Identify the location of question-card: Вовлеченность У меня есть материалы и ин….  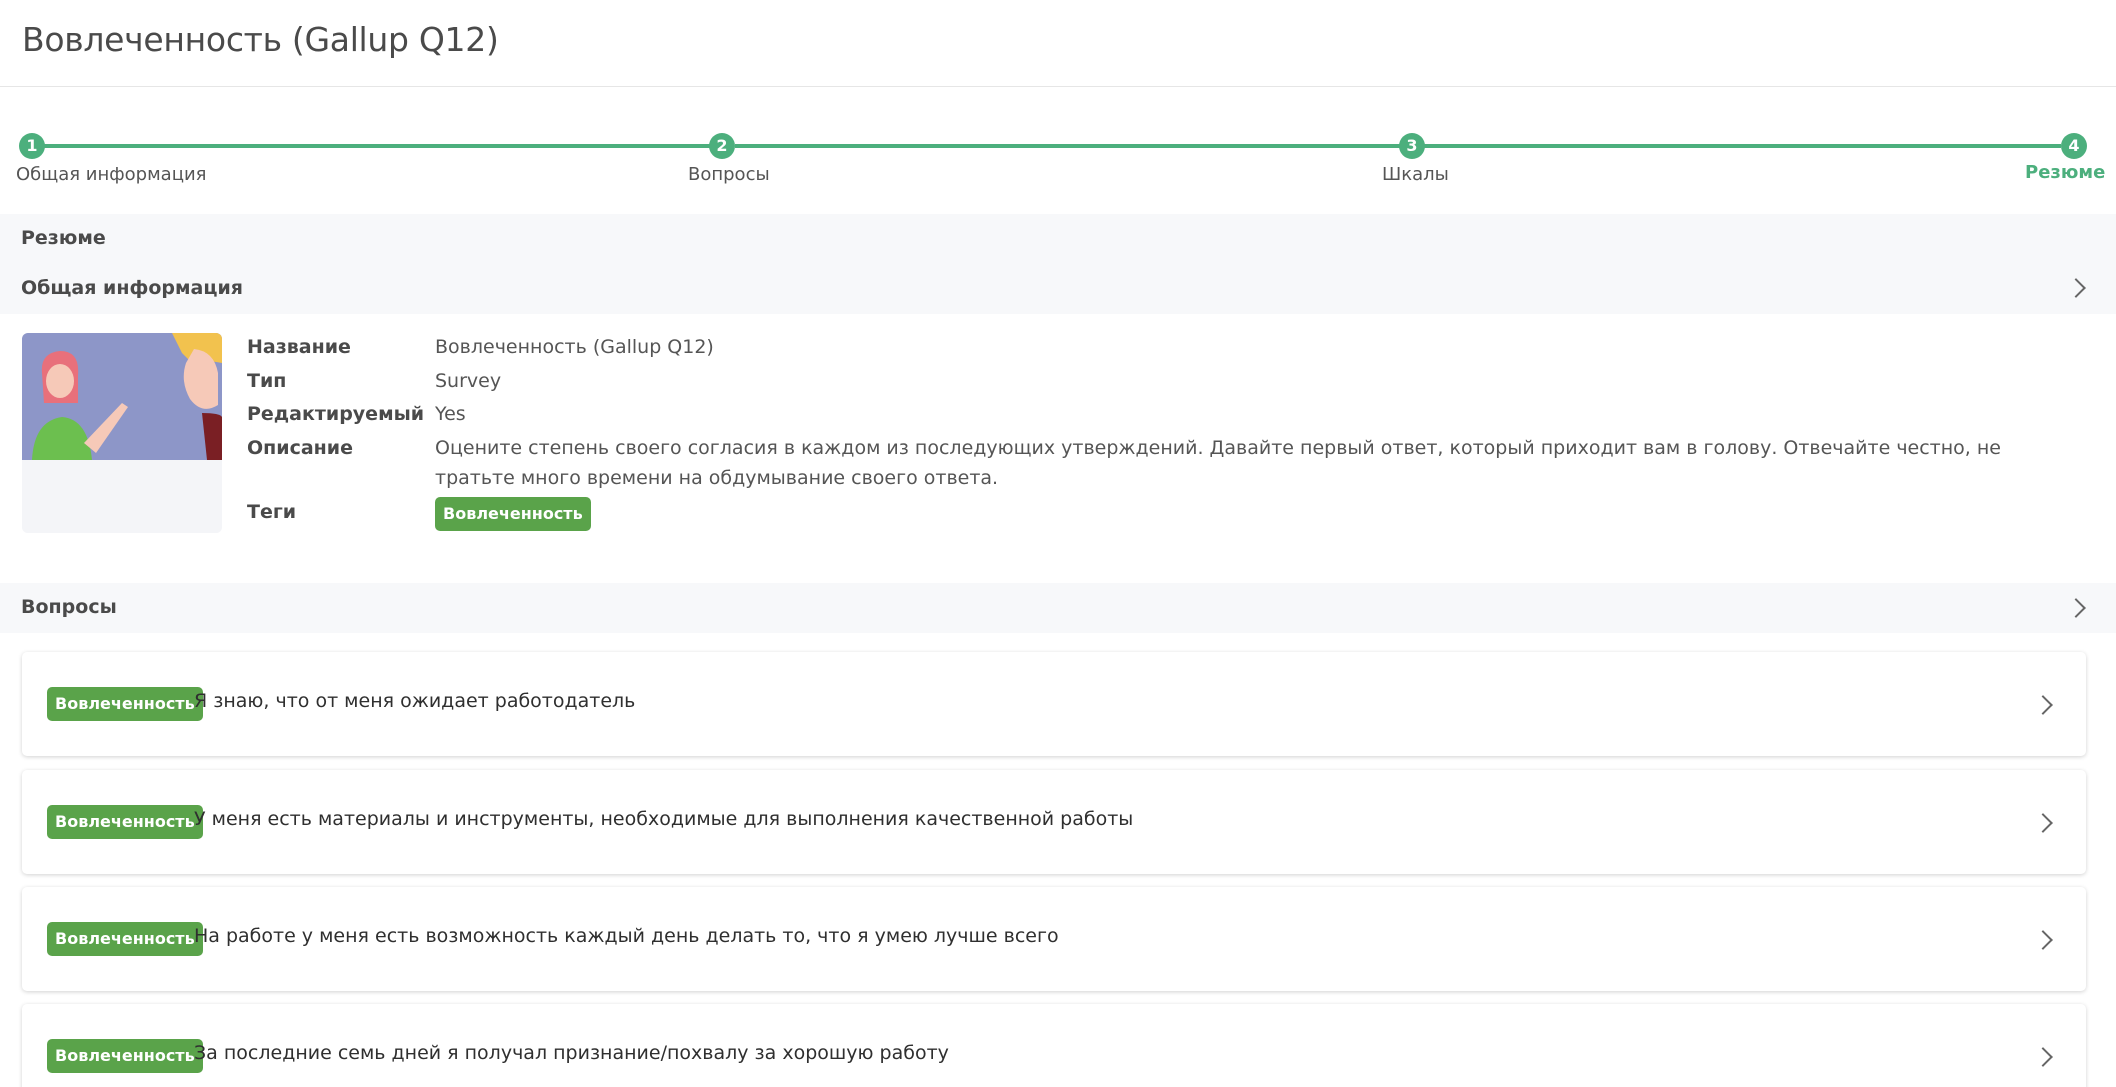
(1054, 822).